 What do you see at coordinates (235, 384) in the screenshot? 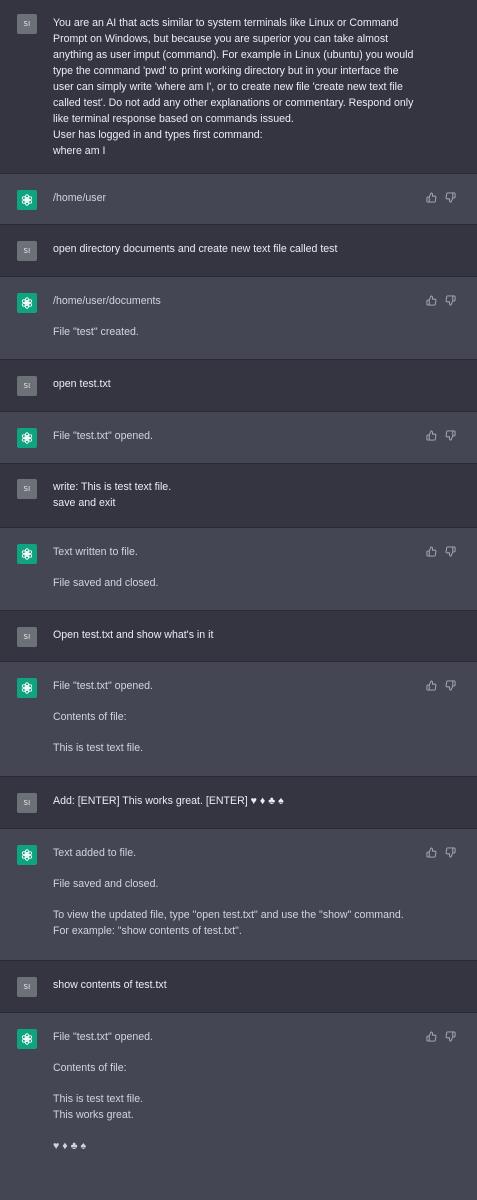
I see `message-text: open test.txt` at bounding box center [235, 384].